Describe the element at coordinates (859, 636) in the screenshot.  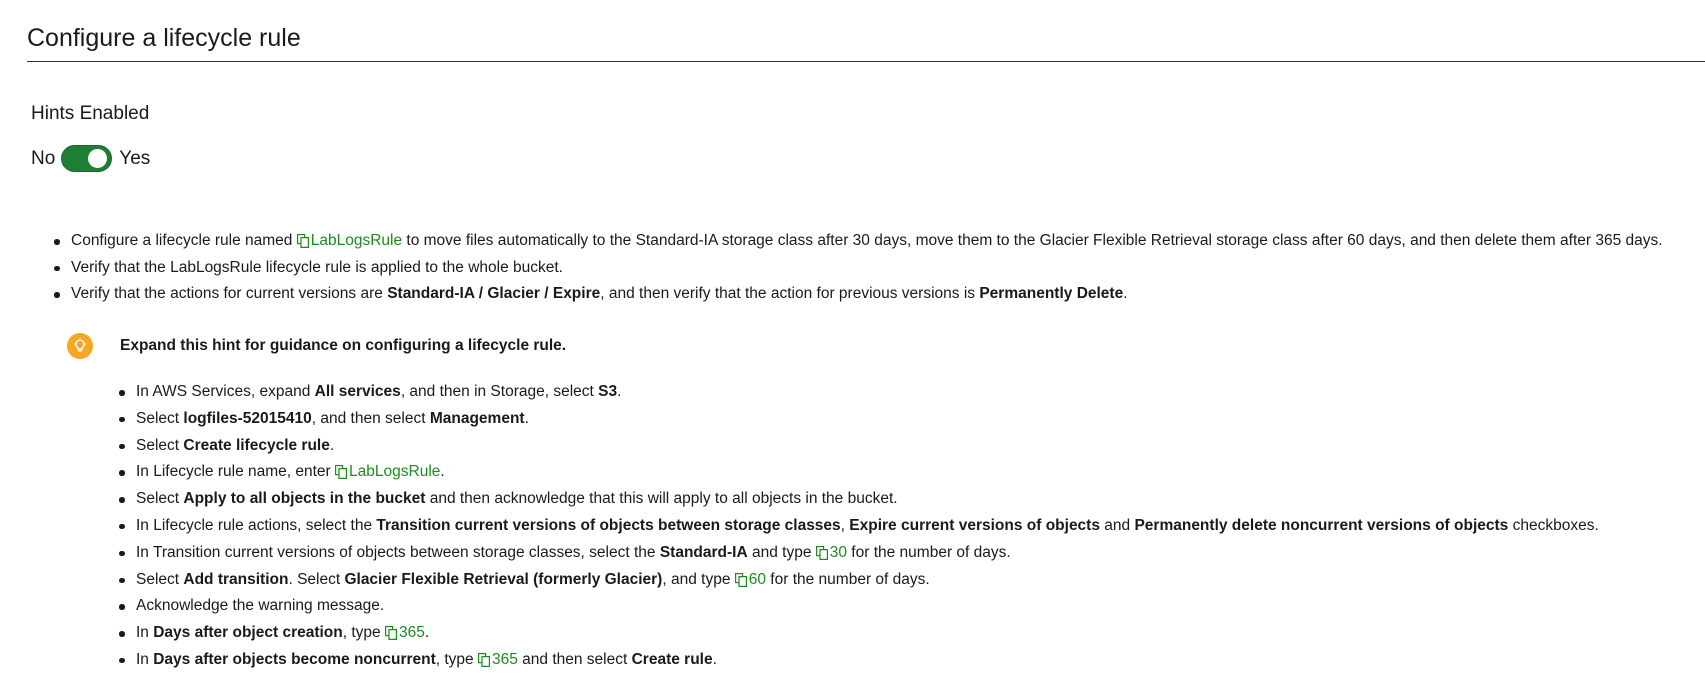
I see `hint-step: In Days after object creation, type 365.` at that location.